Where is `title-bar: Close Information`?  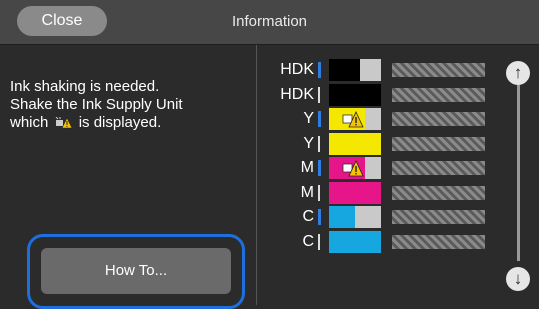
title-bar: Close Information is located at coordinates (269, 22).